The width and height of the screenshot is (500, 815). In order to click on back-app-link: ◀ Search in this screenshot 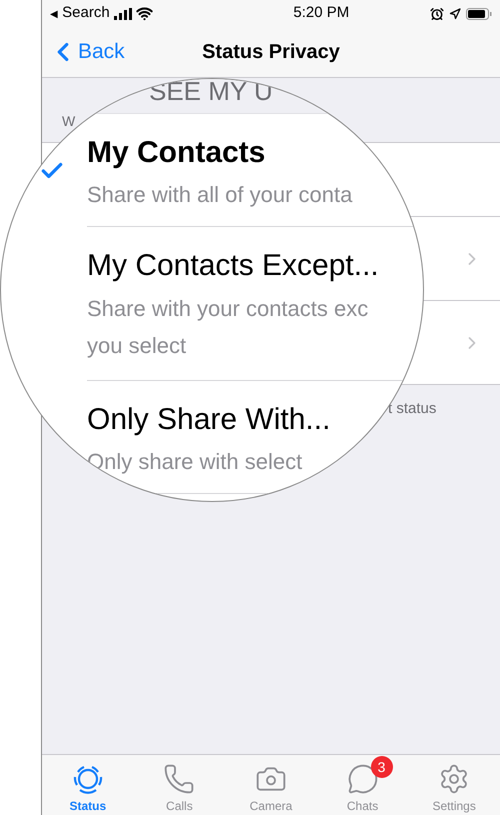, I will do `click(80, 13)`.